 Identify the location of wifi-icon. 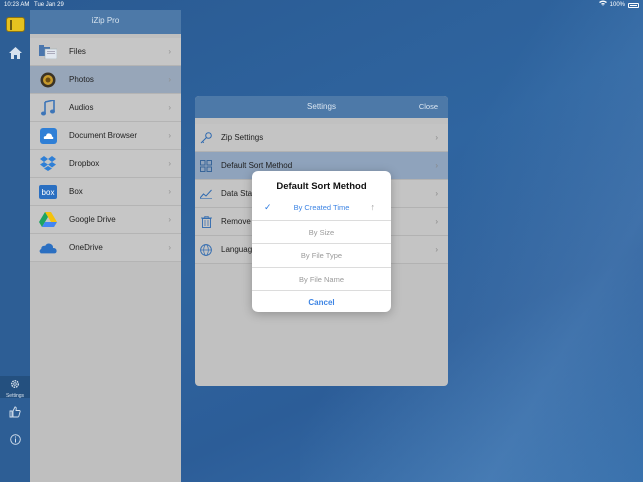
(602, 5).